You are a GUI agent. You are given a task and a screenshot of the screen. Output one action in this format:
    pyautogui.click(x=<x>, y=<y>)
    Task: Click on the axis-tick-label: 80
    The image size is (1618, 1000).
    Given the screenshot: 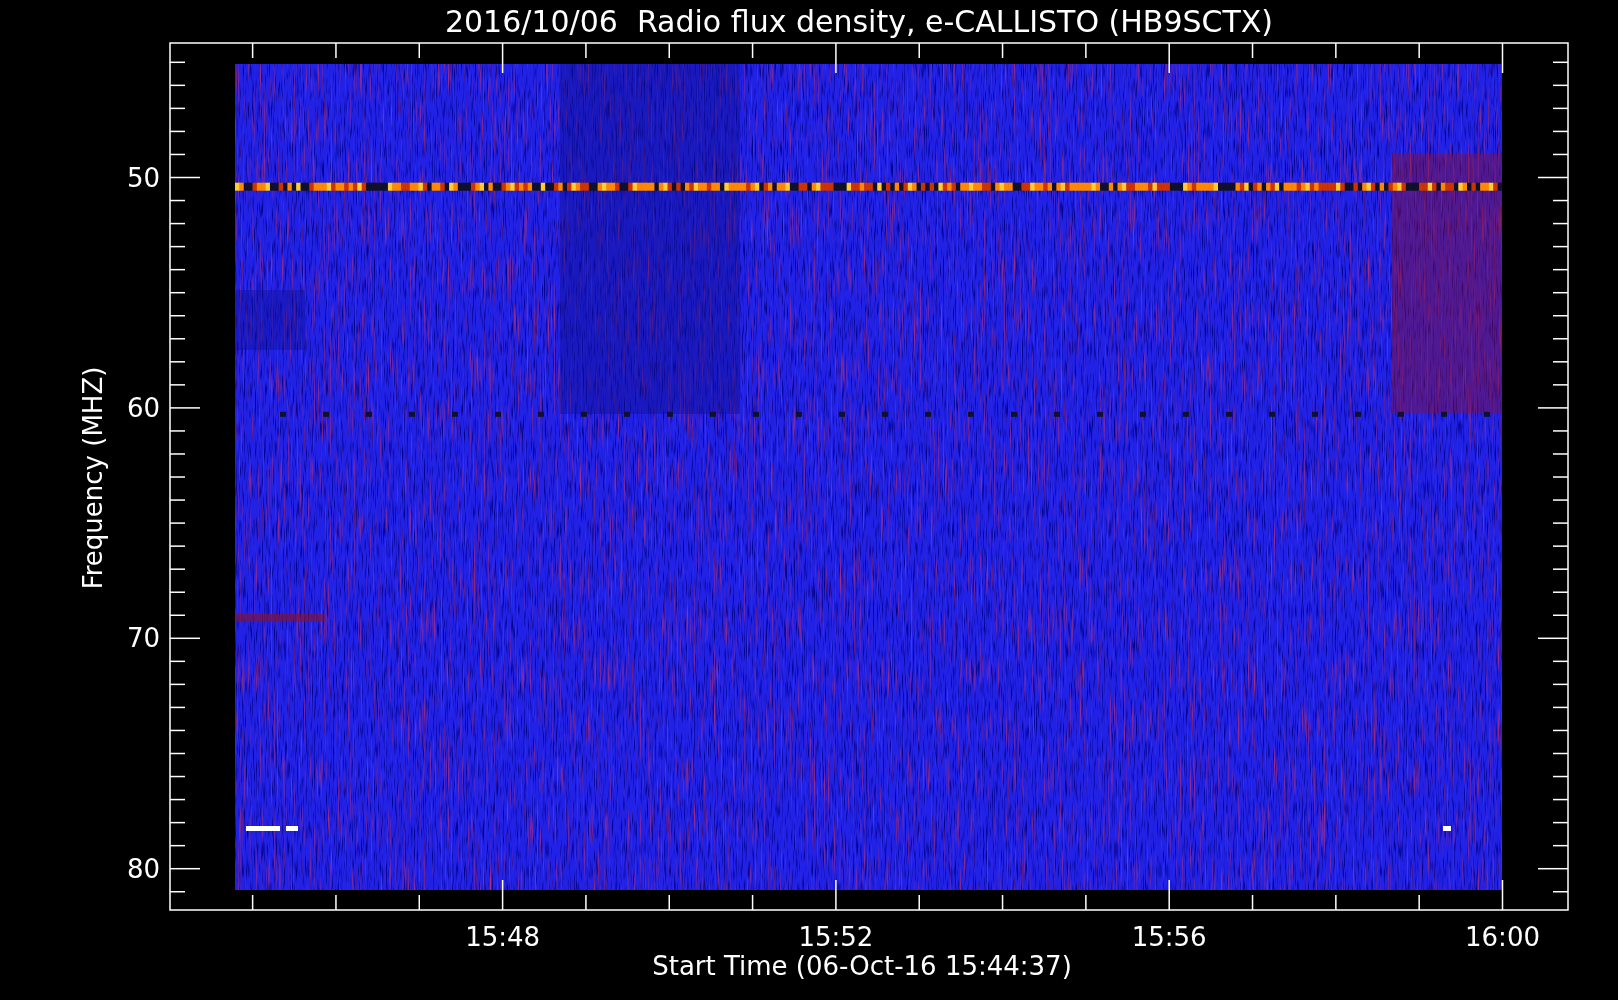 What is the action you would take?
    pyautogui.click(x=143, y=868)
    